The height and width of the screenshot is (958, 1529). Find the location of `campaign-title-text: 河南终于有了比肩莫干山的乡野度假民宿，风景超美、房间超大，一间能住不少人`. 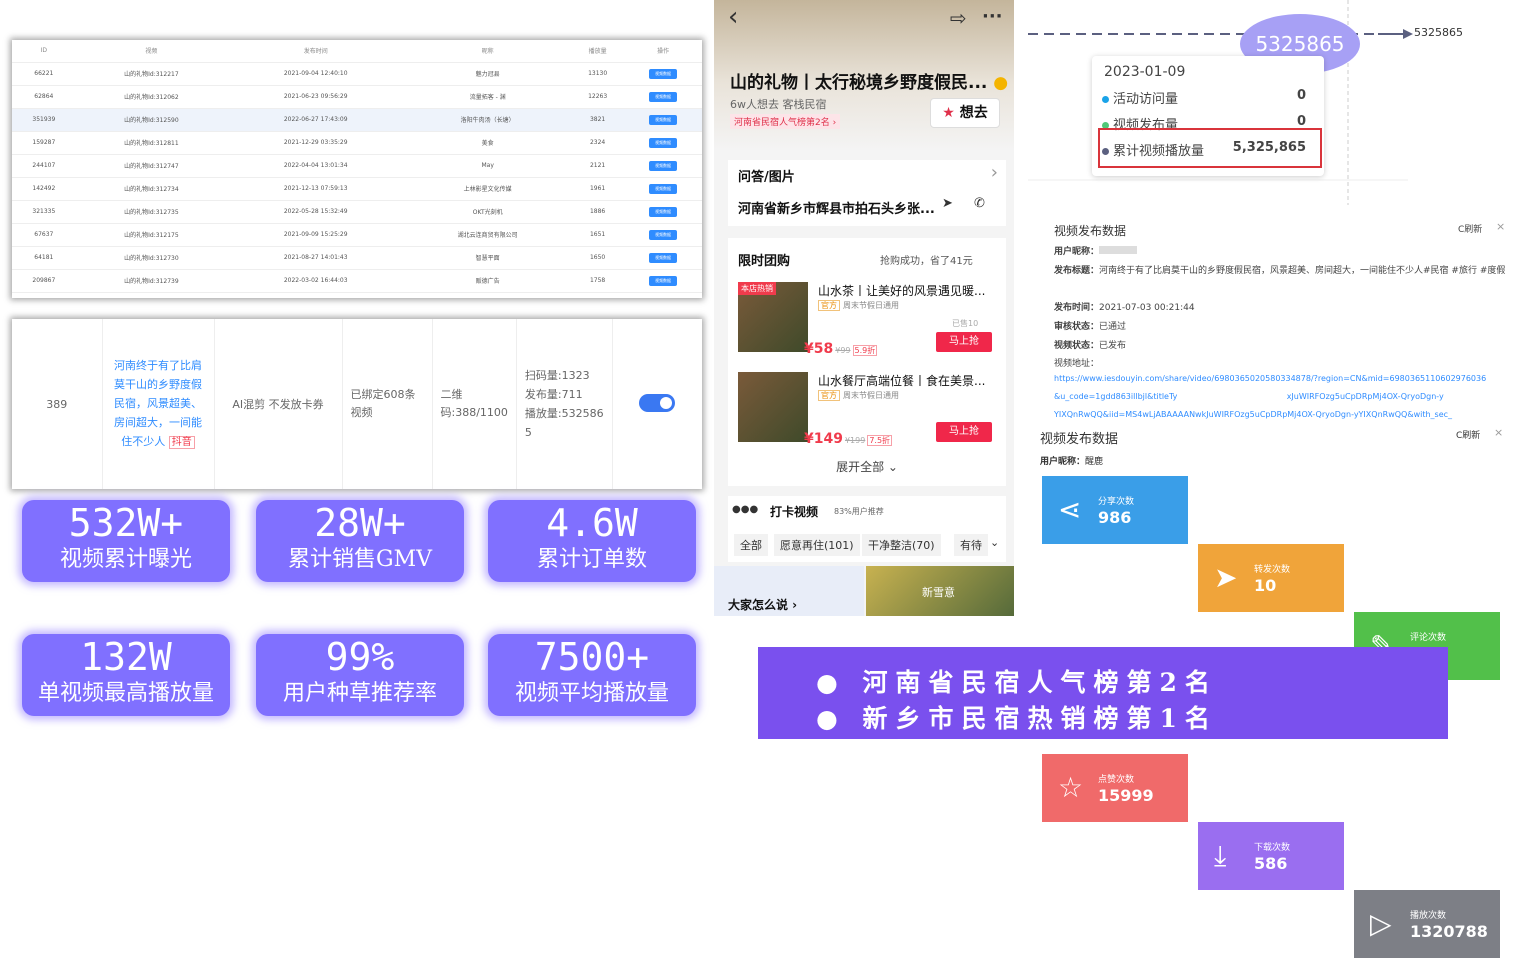

campaign-title-text: 河南终于有了比肩莫干山的乡野度假民宿，风景超美、房间超大，一间能住不少人 is located at coordinates (158, 403).